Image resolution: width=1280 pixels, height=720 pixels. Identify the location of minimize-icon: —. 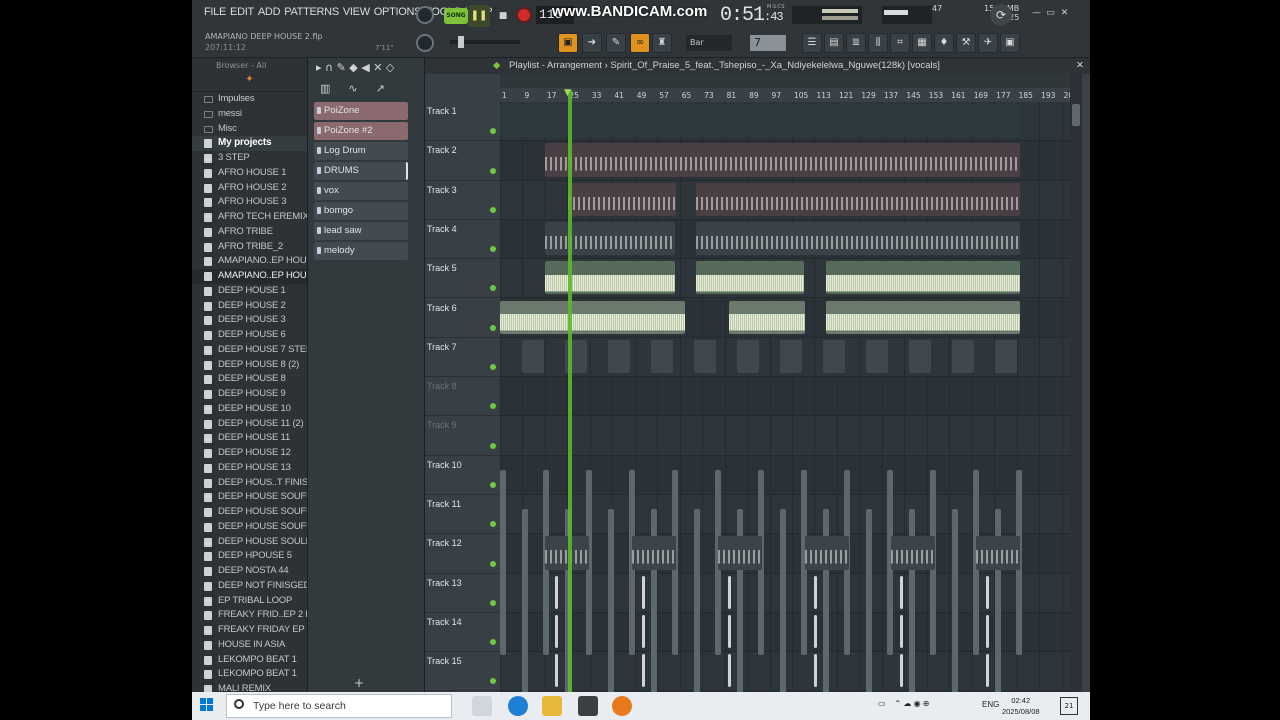
(1036, 13).